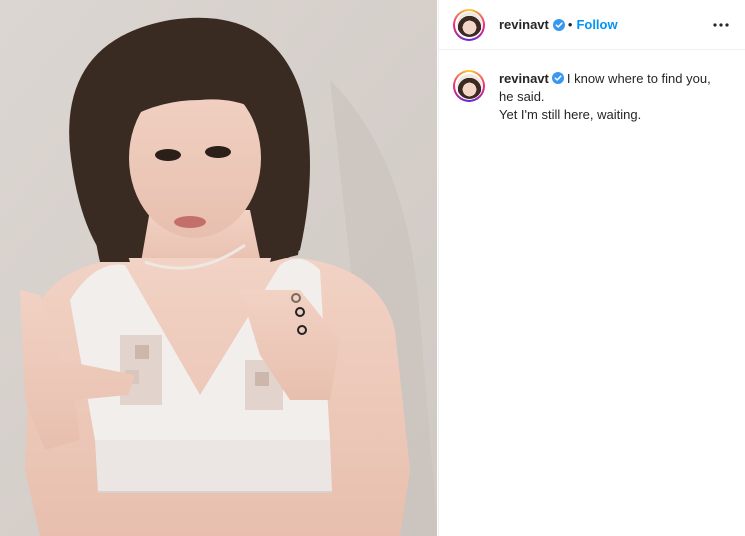 The height and width of the screenshot is (536, 745). I want to click on caption-line-2: he said., so click(522, 96).